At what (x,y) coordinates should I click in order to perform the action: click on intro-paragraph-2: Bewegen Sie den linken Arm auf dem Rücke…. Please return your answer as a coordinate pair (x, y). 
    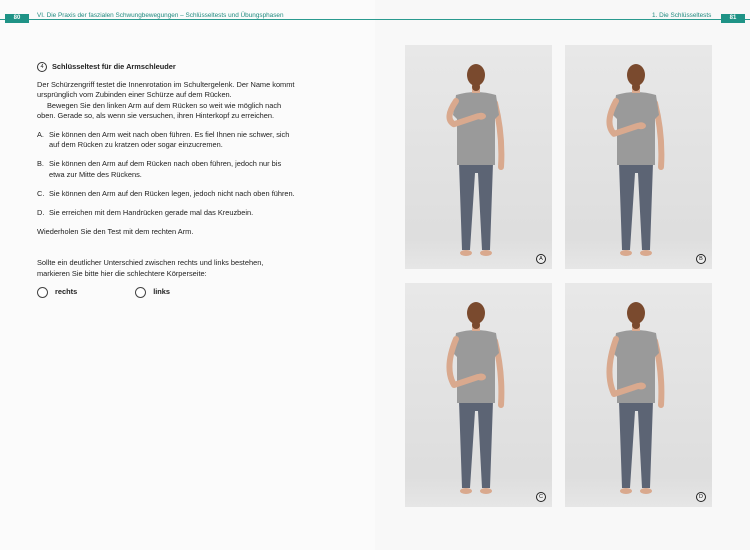
    Looking at the image, I should click on (159, 110).